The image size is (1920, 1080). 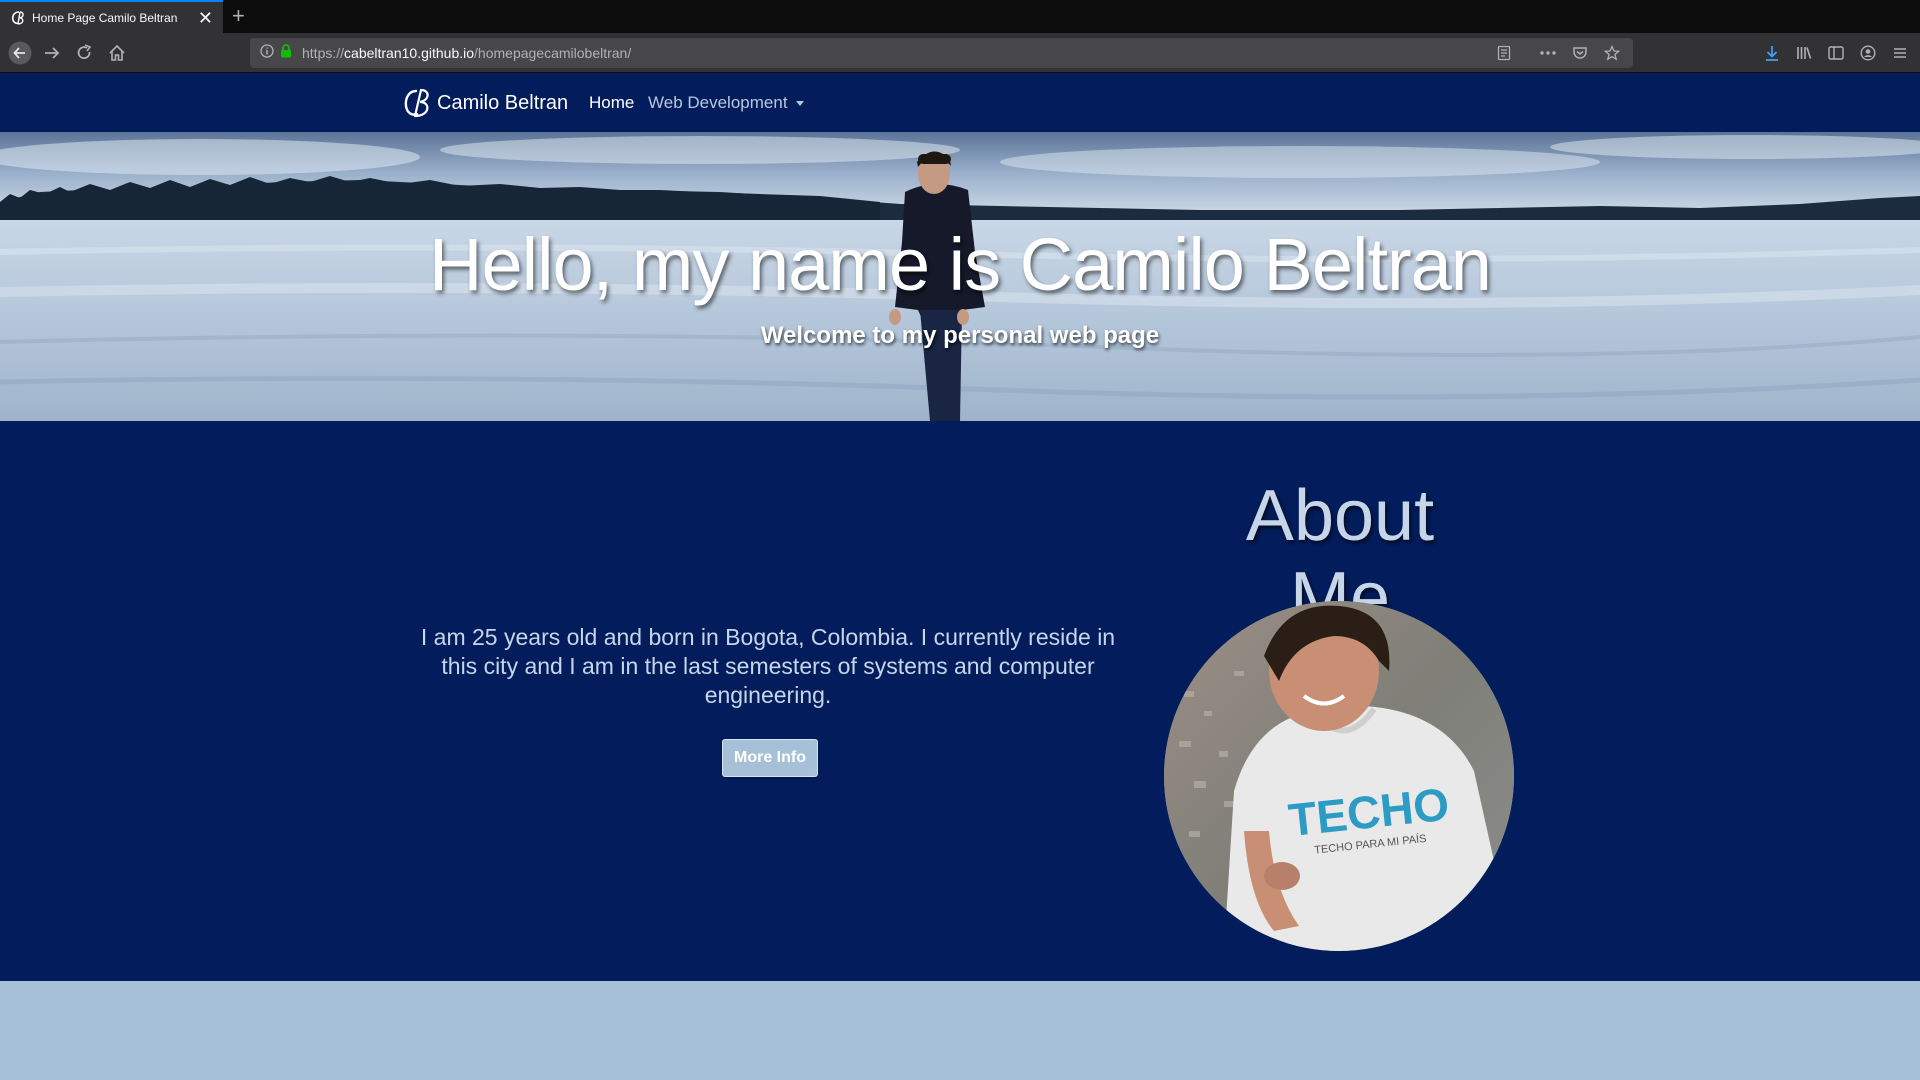 What do you see at coordinates (1548, 53) in the screenshot?
I see `page-actions-icon` at bounding box center [1548, 53].